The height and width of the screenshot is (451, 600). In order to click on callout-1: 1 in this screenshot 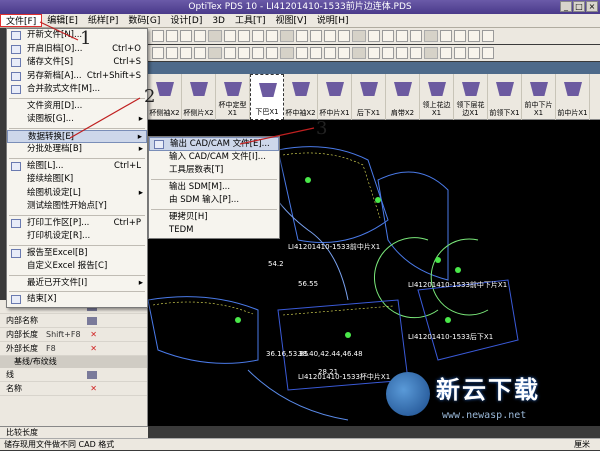, I will do `click(86, 38)`.